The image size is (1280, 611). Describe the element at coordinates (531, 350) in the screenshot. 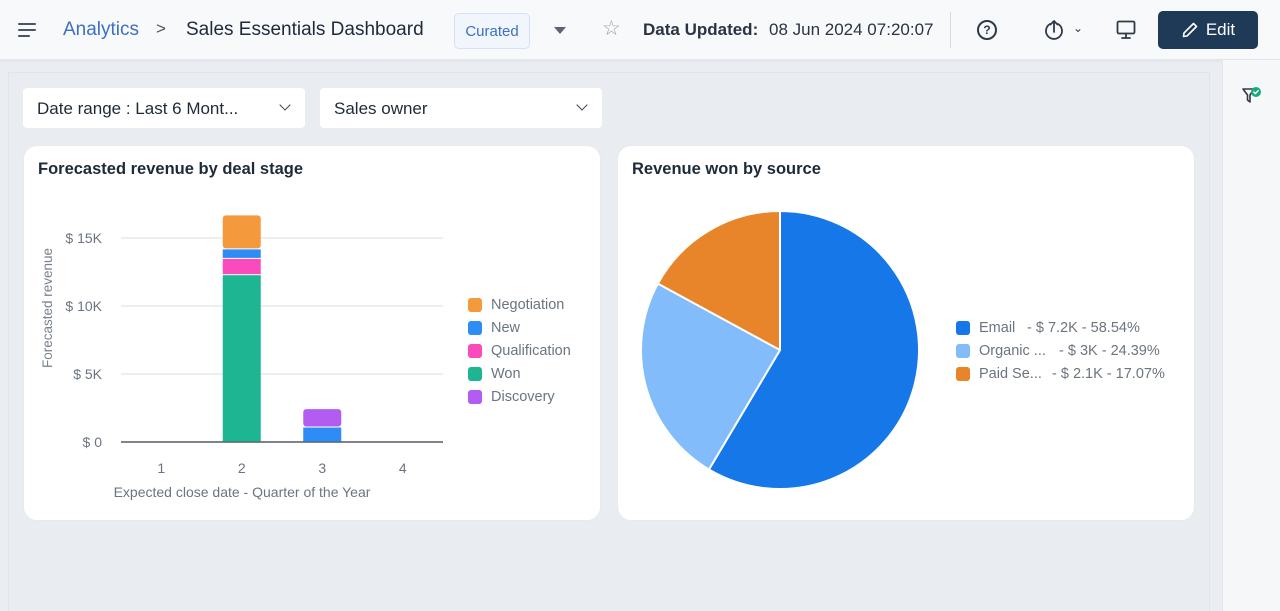

I see `legend-label: Qualification` at that location.